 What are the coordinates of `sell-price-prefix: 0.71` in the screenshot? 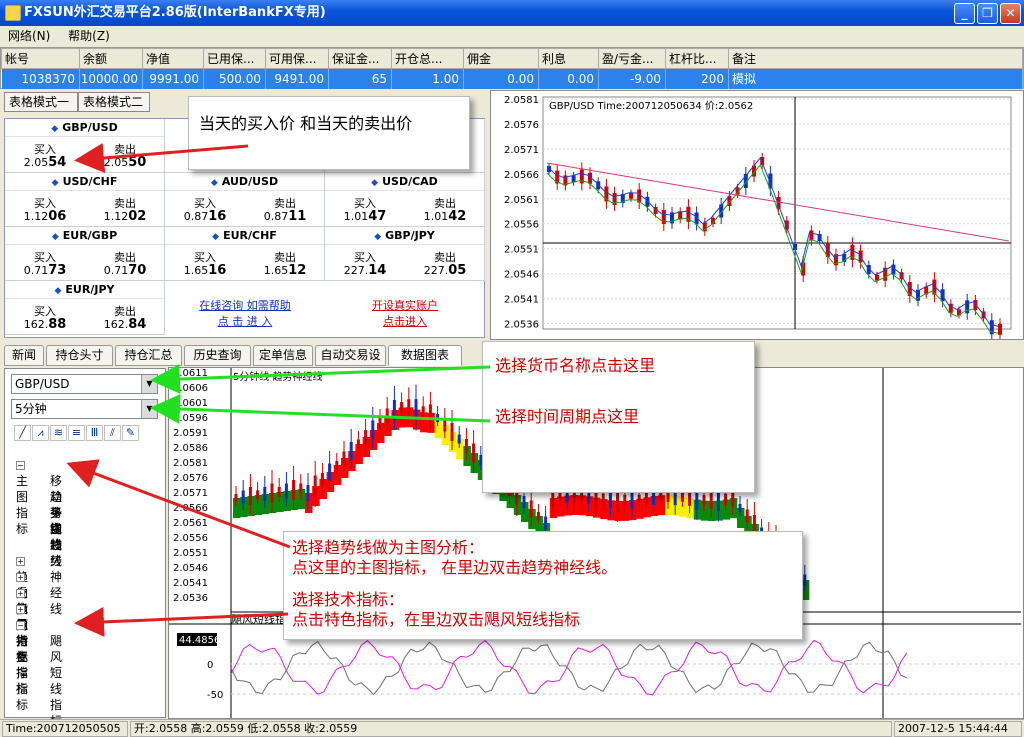 It's located at (116, 270).